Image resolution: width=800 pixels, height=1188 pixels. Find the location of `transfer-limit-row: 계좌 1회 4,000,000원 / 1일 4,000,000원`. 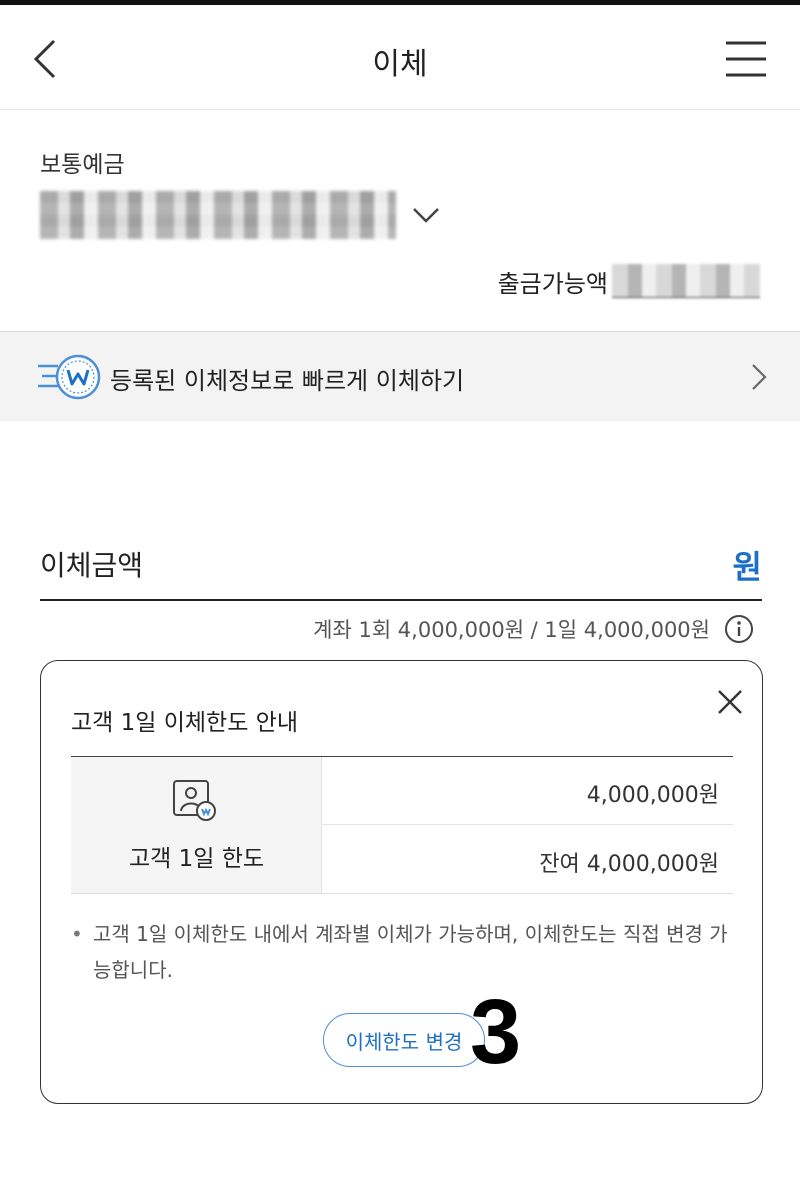

transfer-limit-row: 계좌 1회 4,000,000원 / 1일 4,000,000원 is located at coordinates (533, 629).